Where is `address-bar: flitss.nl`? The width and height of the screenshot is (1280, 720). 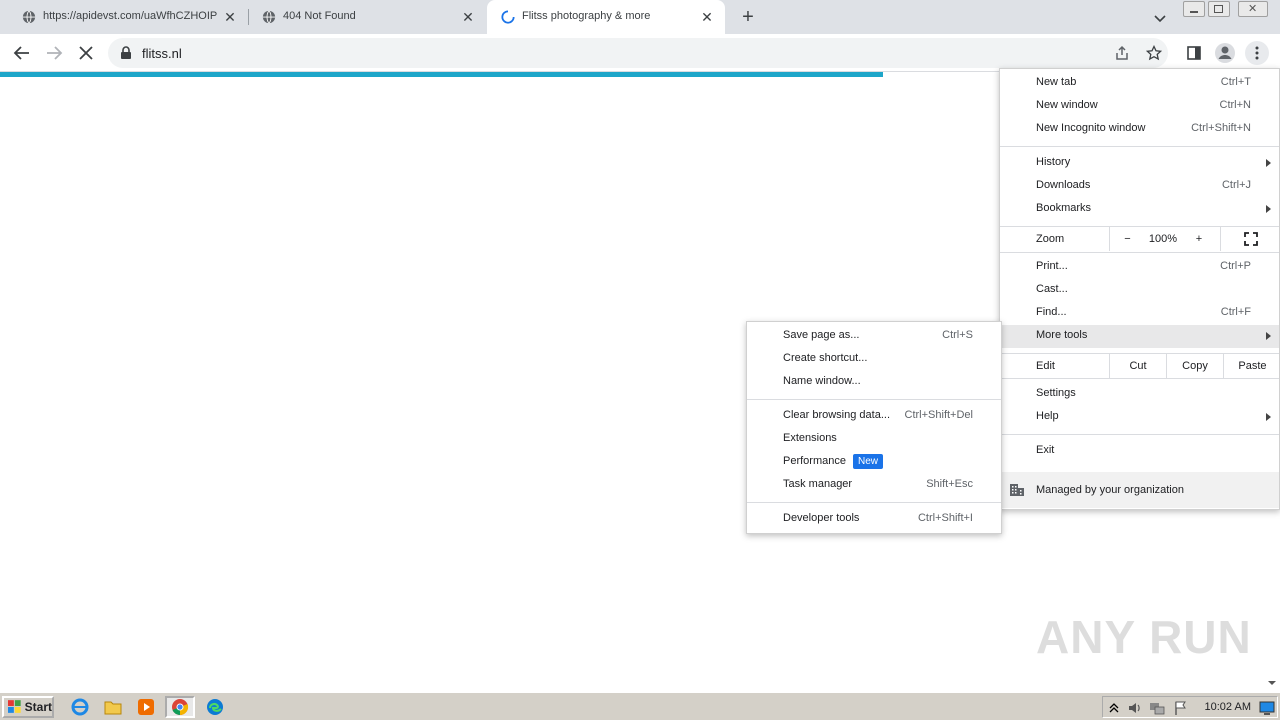 address-bar: flitss.nl is located at coordinates (638, 53).